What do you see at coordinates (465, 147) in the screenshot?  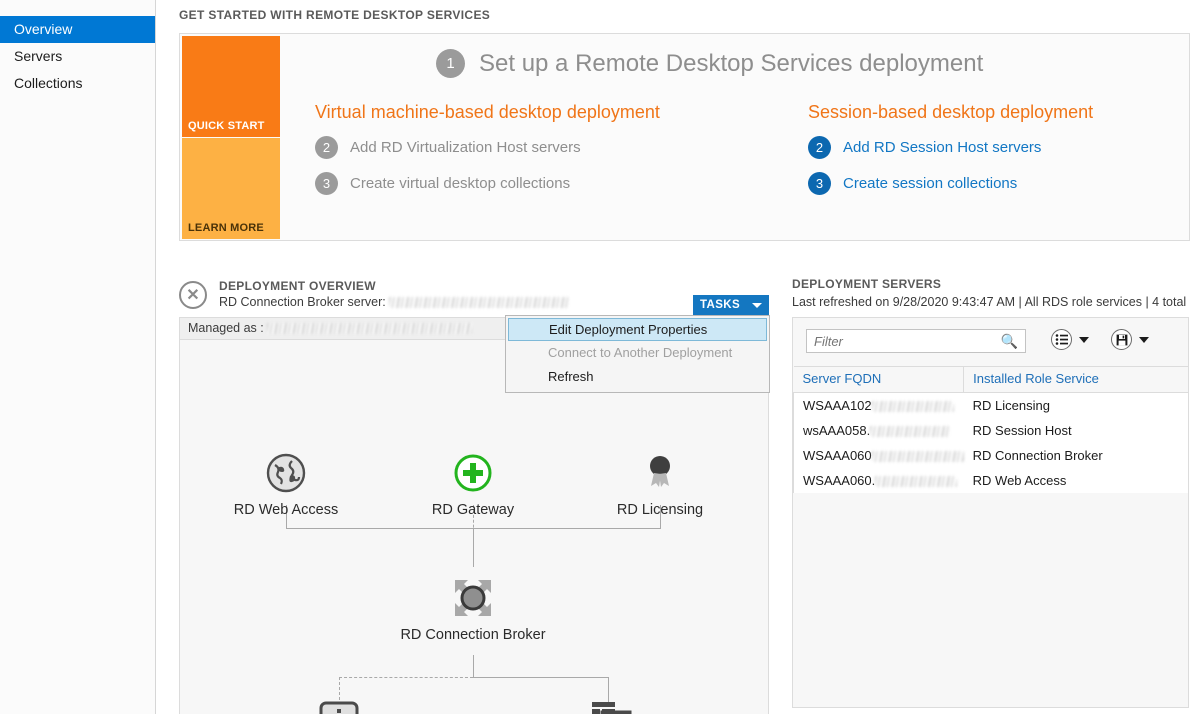 I see `vm-step-2-label: Add RD Virtualization Host servers` at bounding box center [465, 147].